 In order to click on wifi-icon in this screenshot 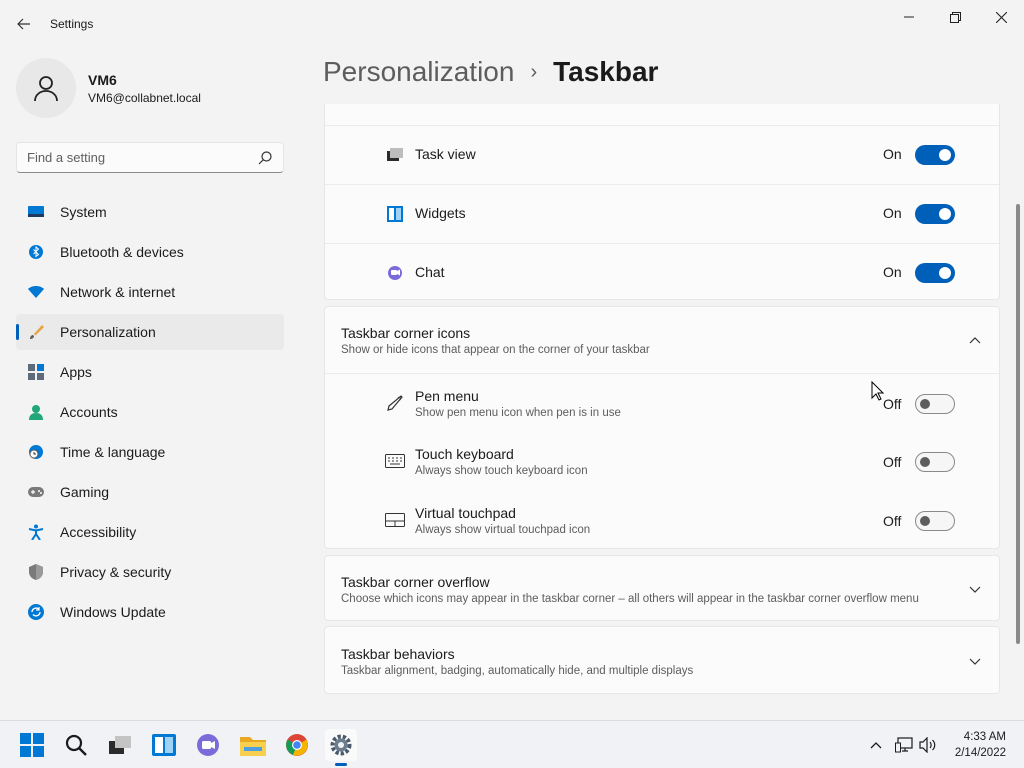, I will do `click(36, 292)`.